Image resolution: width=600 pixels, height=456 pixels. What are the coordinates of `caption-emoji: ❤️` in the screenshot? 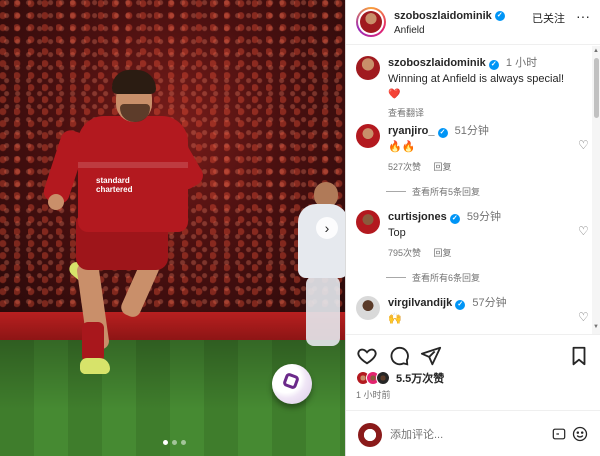 It's located at (394, 94).